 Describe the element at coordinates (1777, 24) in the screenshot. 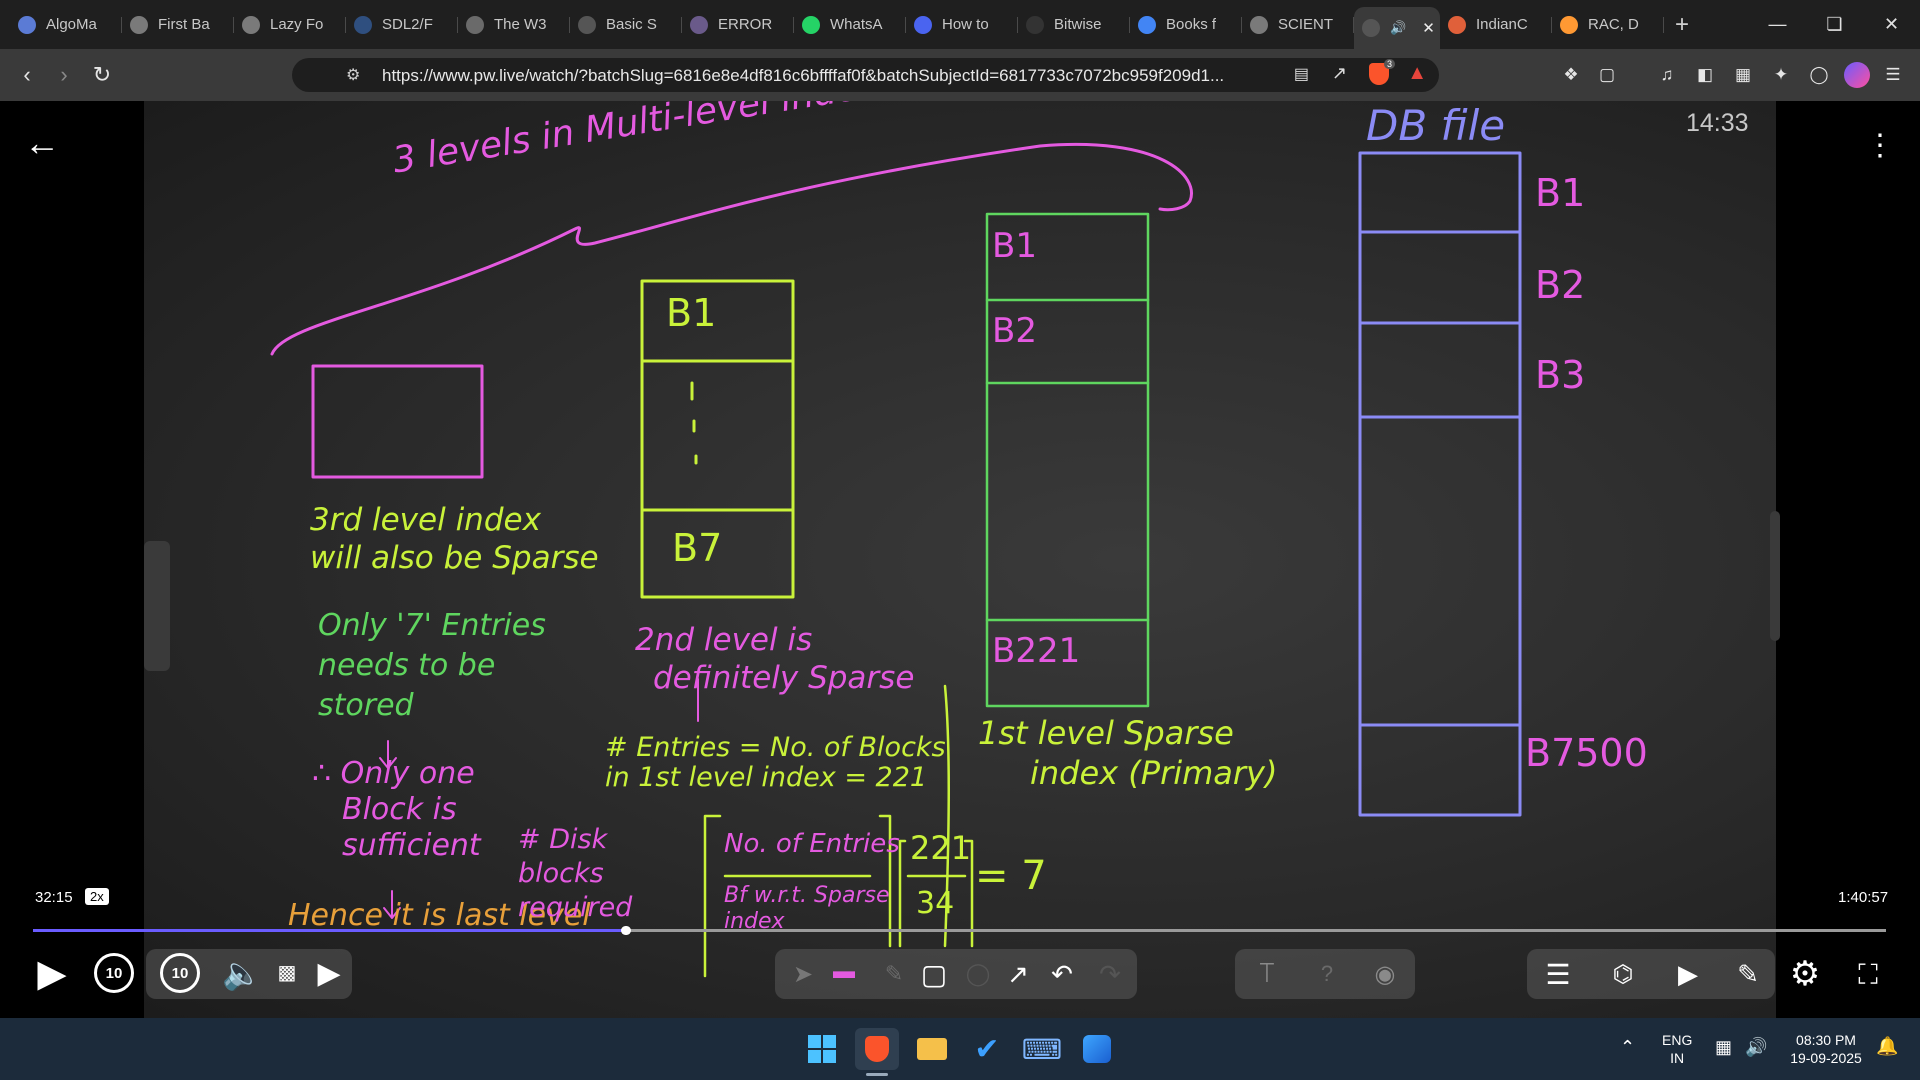

I see `minimize-icon: —` at that location.